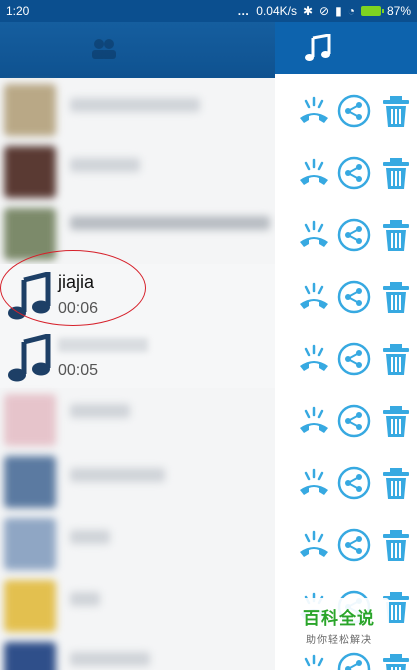  I want to click on bluetooth-icon: ✱, so click(308, 11).